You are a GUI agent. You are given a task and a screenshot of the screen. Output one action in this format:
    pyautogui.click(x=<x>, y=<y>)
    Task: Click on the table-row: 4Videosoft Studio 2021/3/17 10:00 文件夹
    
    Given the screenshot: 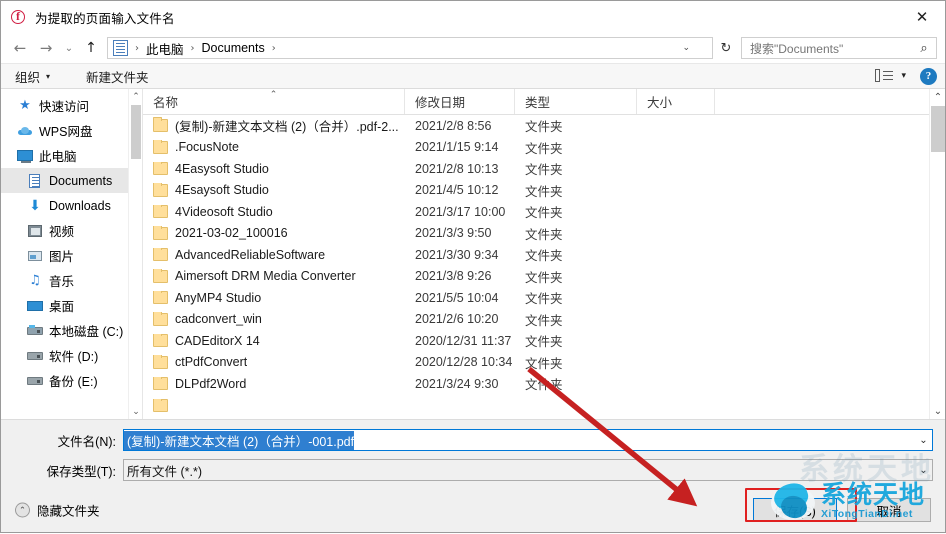 What is the action you would take?
    pyautogui.click(x=544, y=212)
    